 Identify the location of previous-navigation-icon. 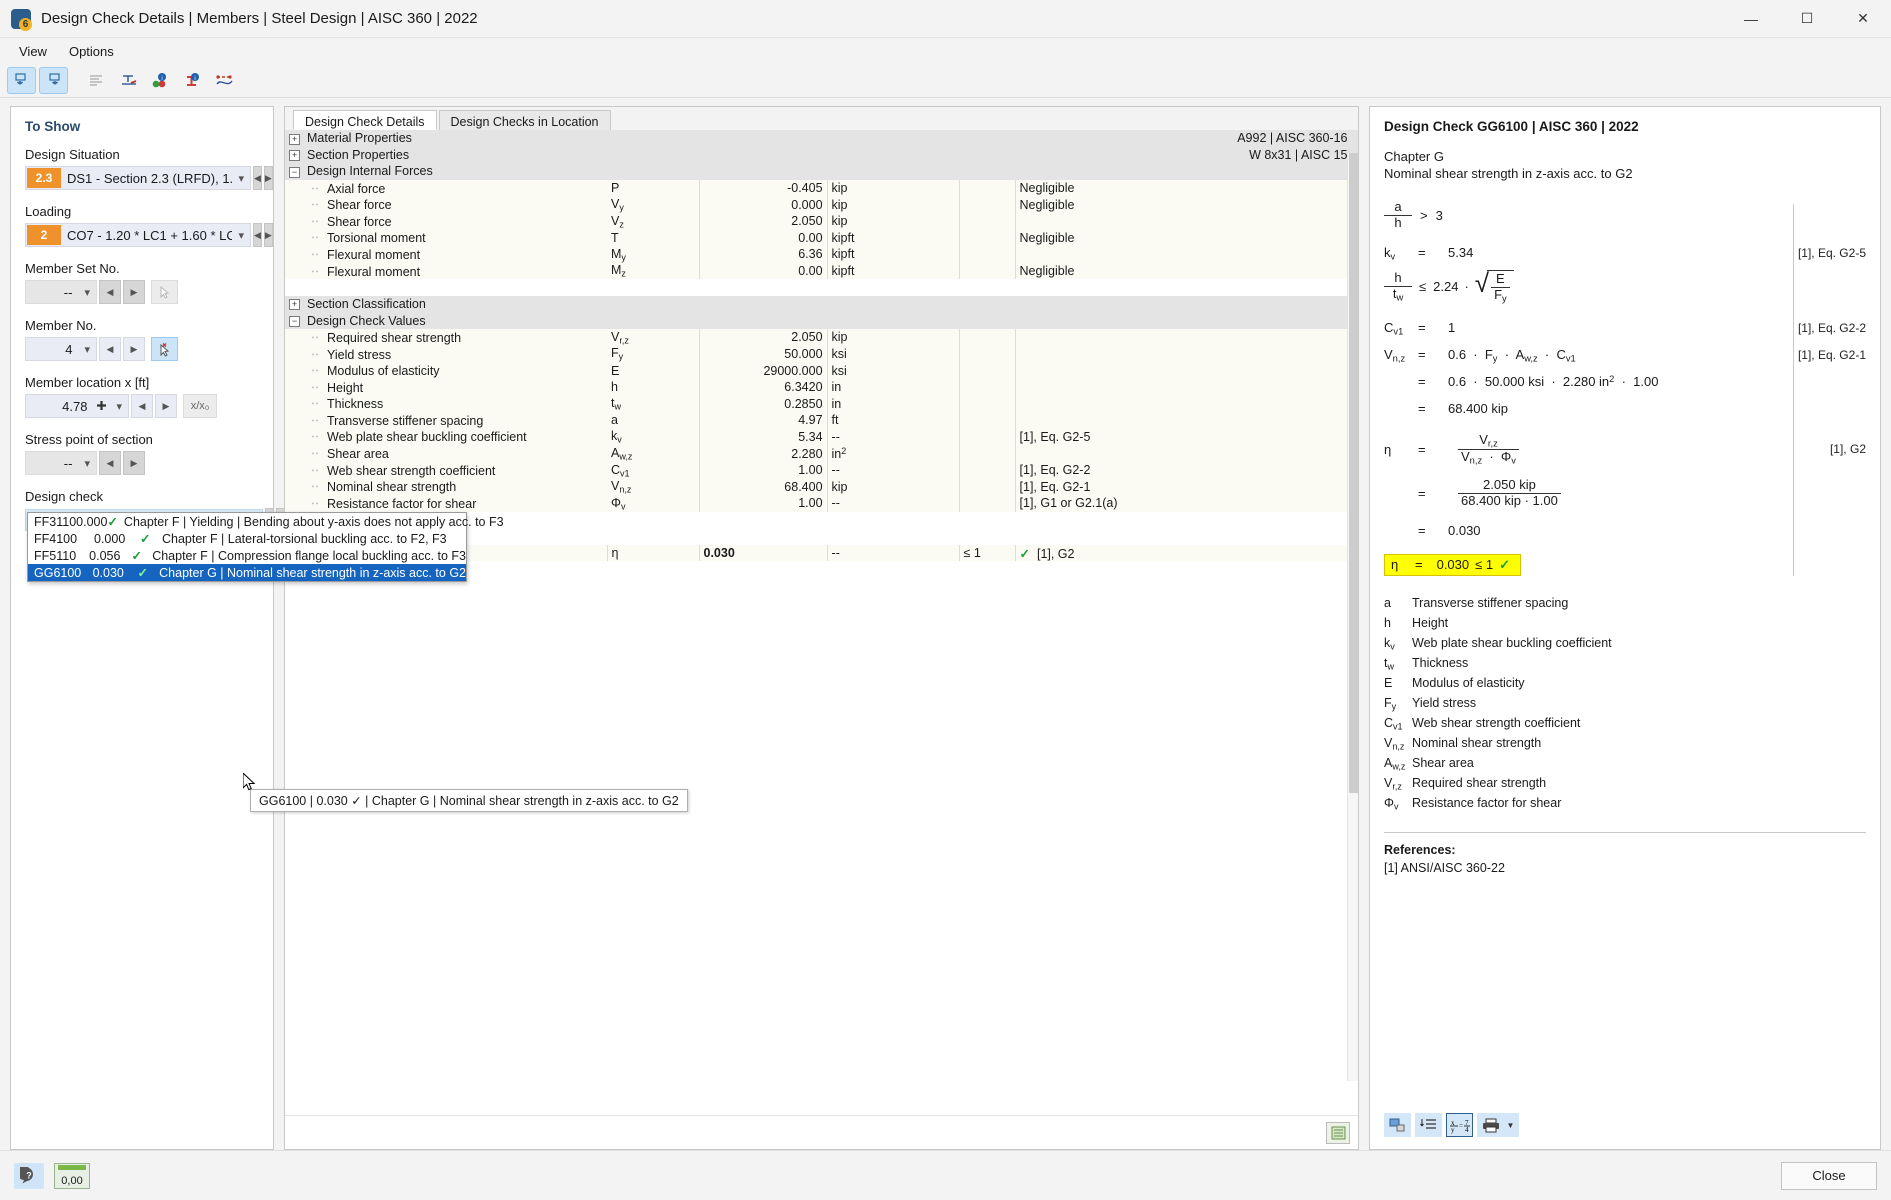
(21, 80).